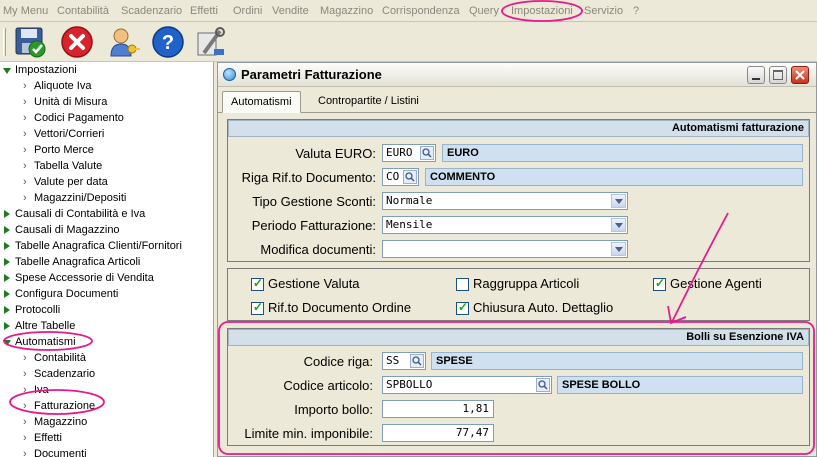  I want to click on sconti-label: Tipo Gestione Sconti:, so click(314, 201).